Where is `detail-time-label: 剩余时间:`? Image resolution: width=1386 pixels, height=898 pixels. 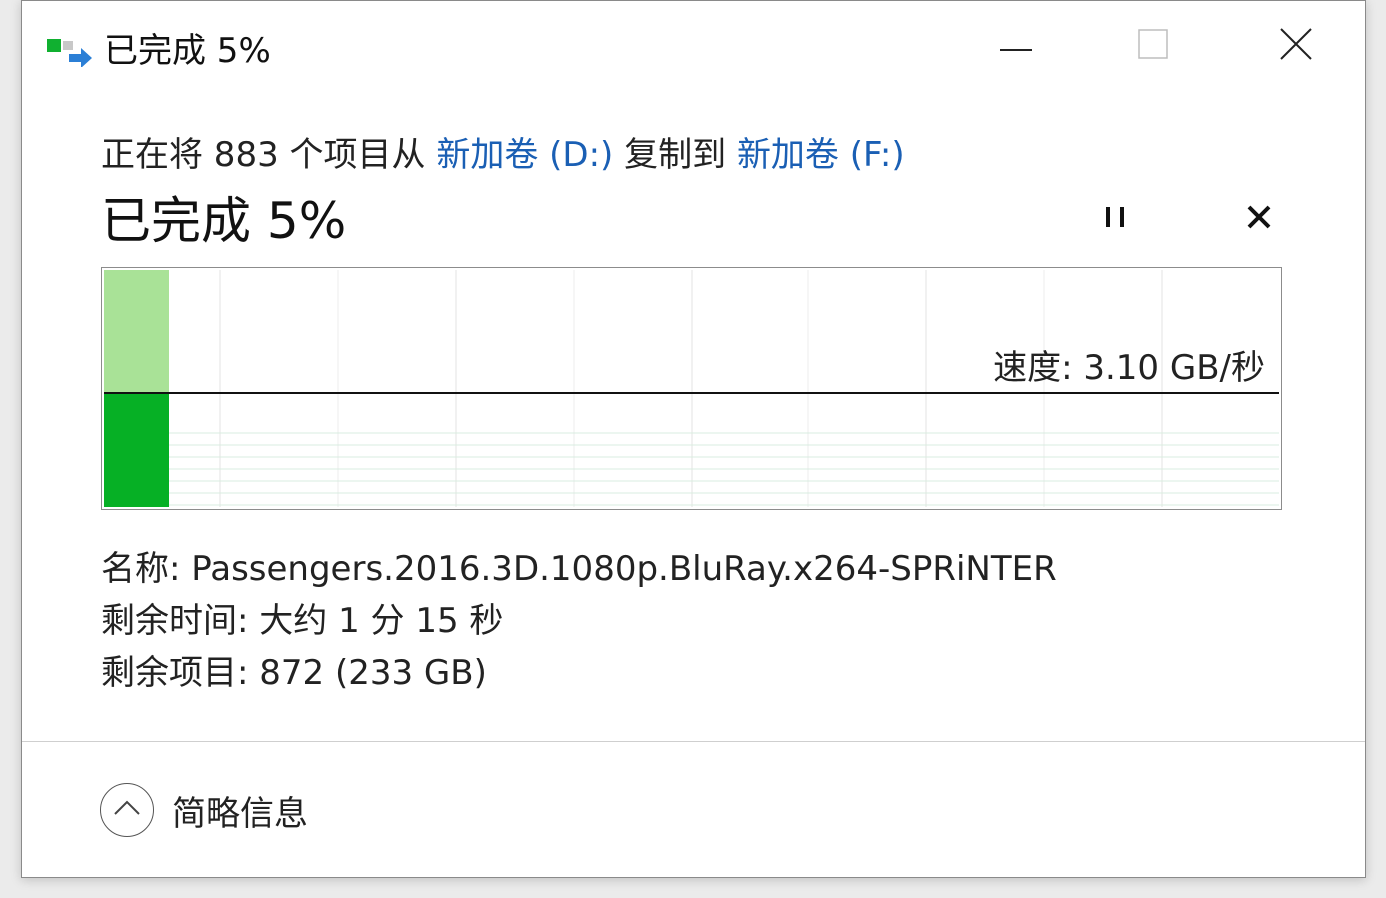
detail-time-label: 剩余时间: is located at coordinates (180, 621).